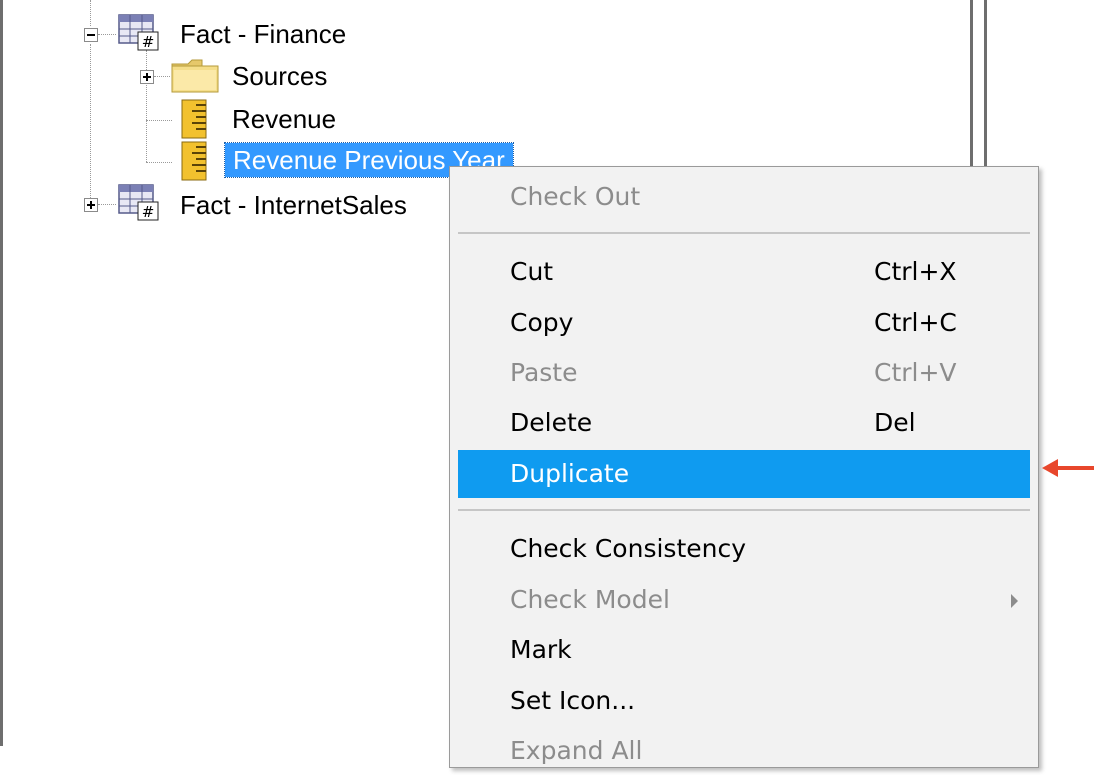 The height and width of the screenshot is (775, 1099). What do you see at coordinates (570, 473) in the screenshot?
I see `menu-item-label: Duplicate` at bounding box center [570, 473].